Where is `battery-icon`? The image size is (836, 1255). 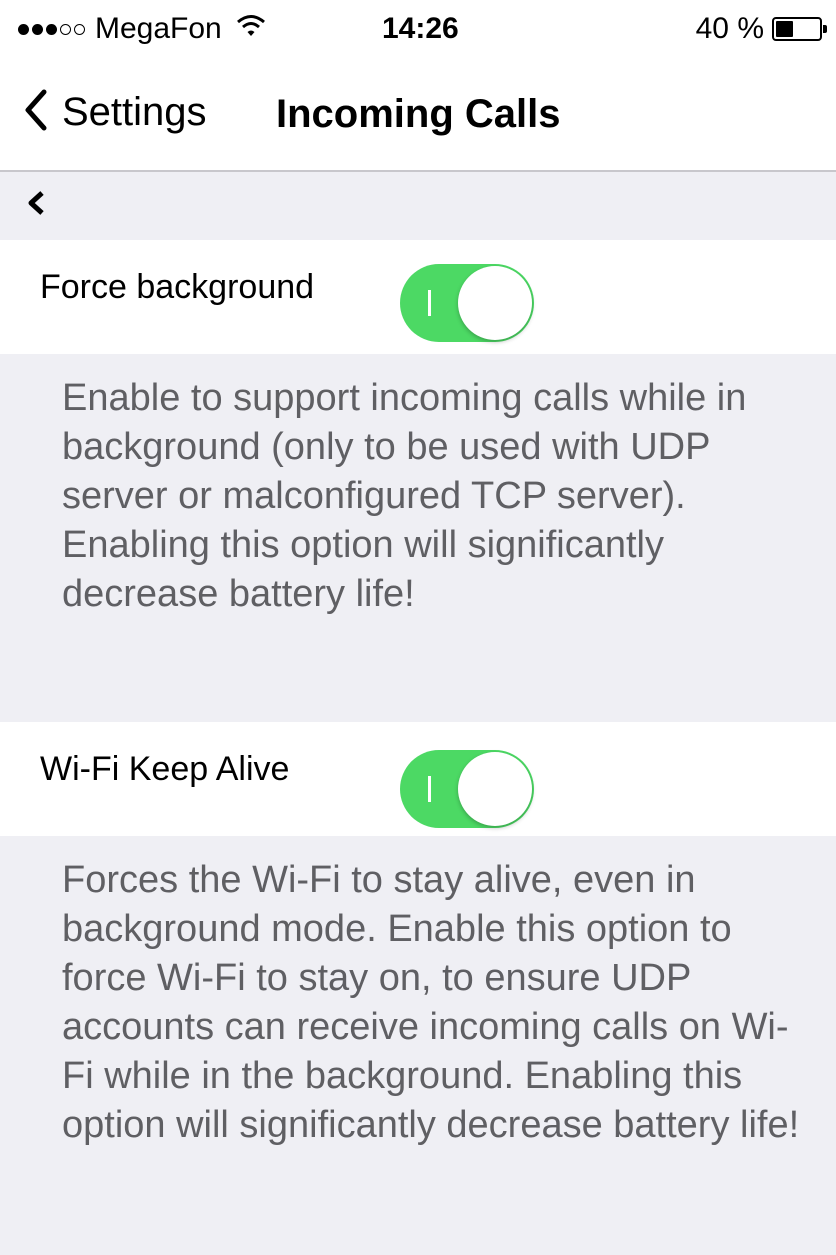
battery-icon is located at coordinates (799, 29).